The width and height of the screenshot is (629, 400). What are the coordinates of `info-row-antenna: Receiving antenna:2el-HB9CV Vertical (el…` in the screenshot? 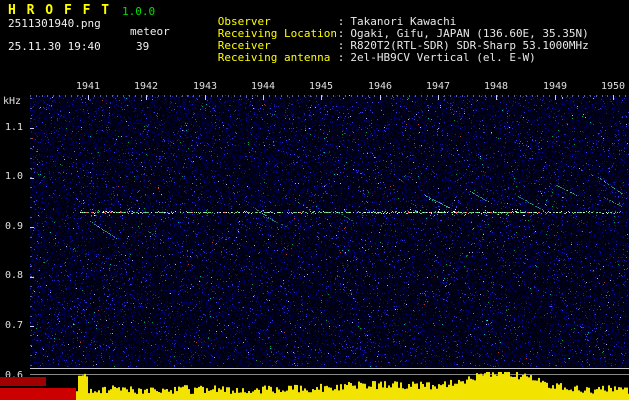 It's located at (357, 58).